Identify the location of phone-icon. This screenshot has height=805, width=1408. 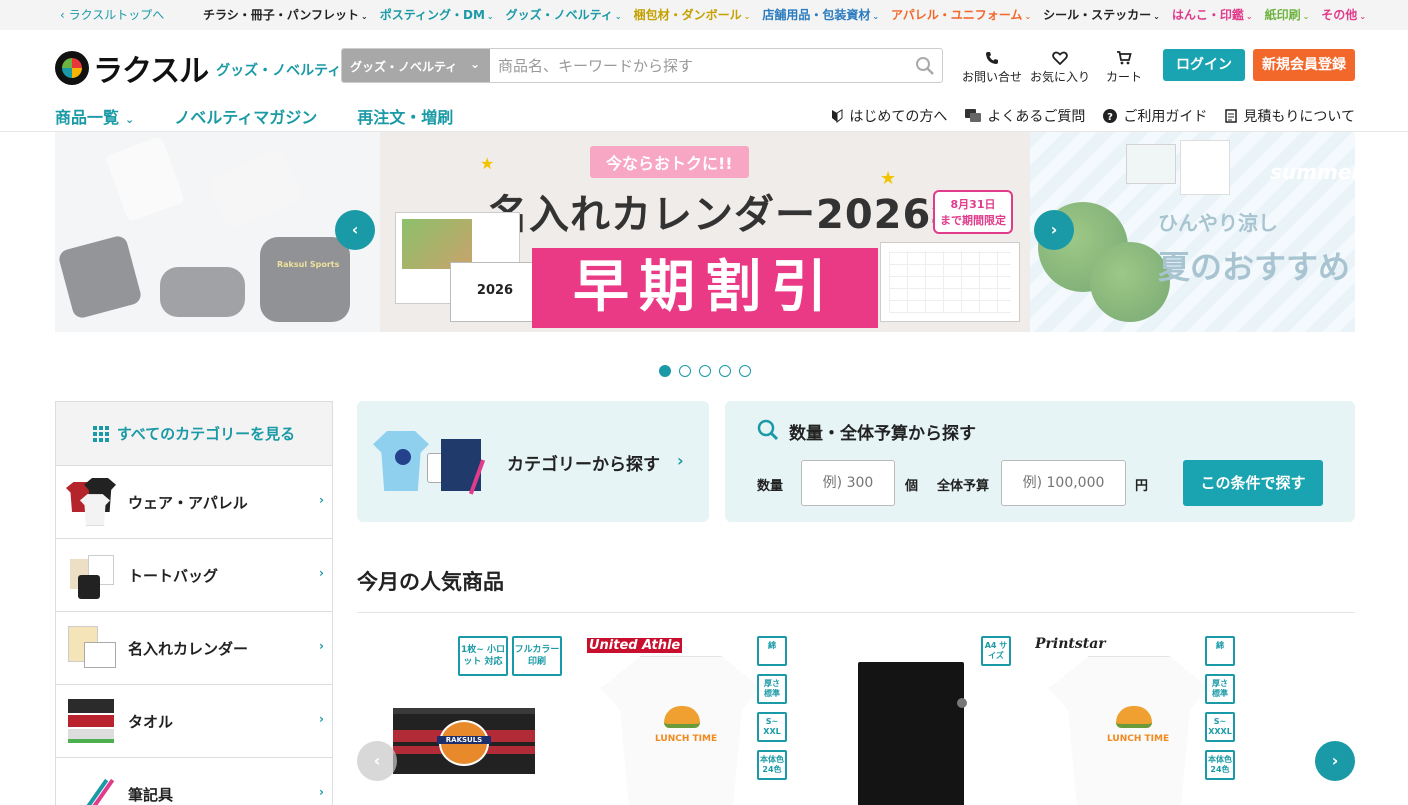
(992, 58).